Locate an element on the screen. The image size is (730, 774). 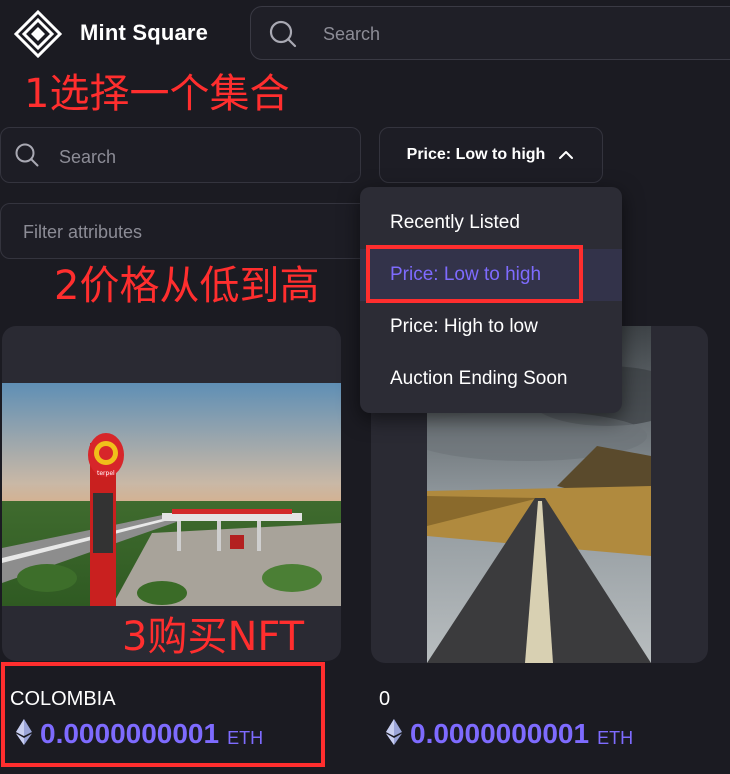
sort-option-auction-ending-soon: Auction Ending Soon is located at coordinates (491, 379).